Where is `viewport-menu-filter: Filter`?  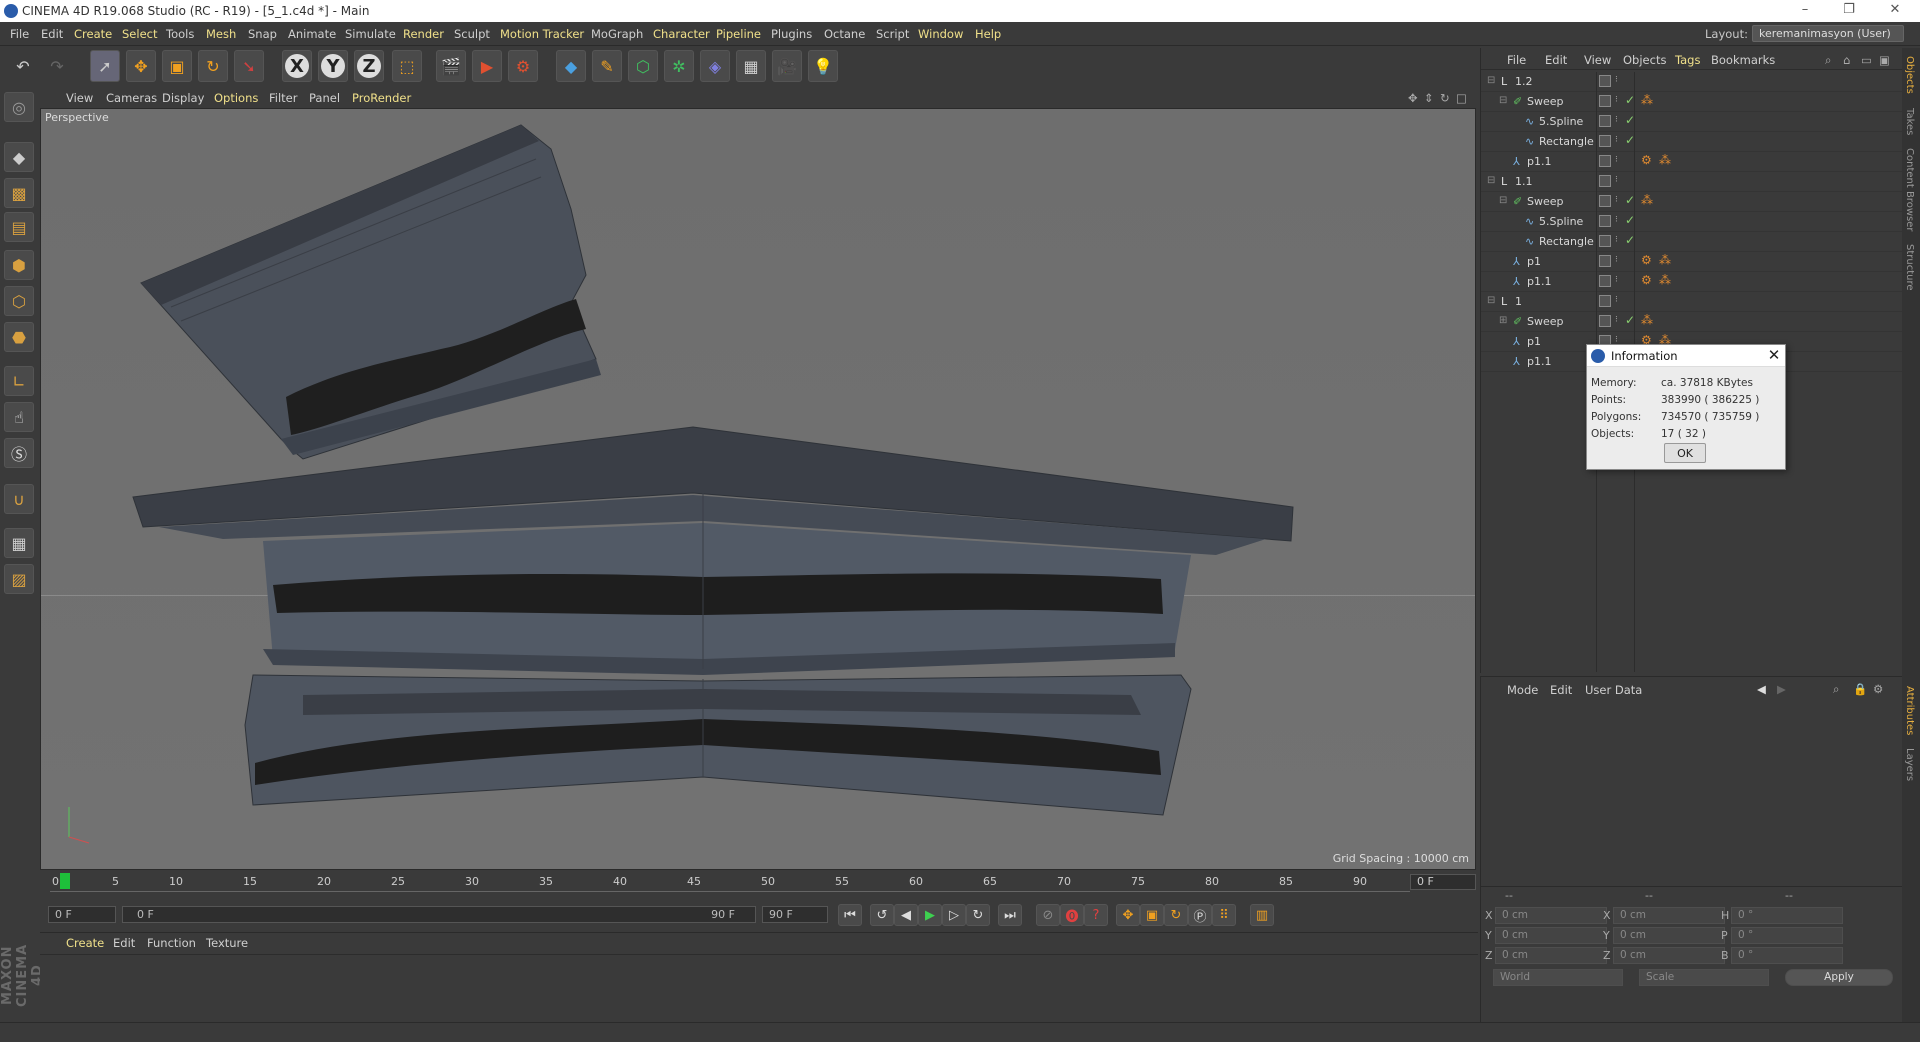
viewport-menu-filter: Filter is located at coordinates (283, 98).